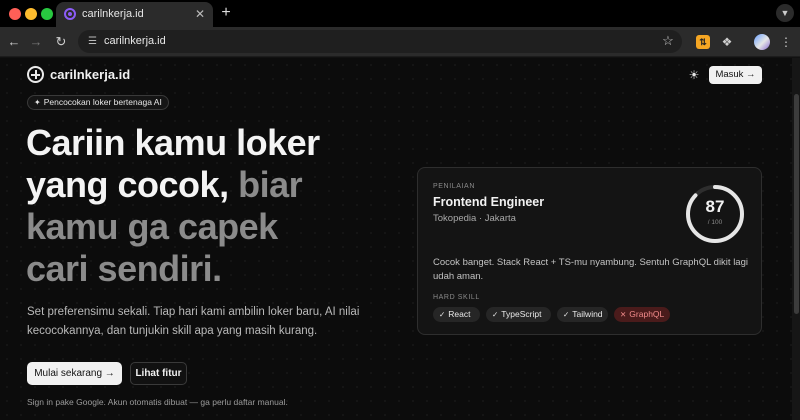 The height and width of the screenshot is (420, 800). What do you see at coordinates (14, 42) in the screenshot?
I see `back-button: ←` at bounding box center [14, 42].